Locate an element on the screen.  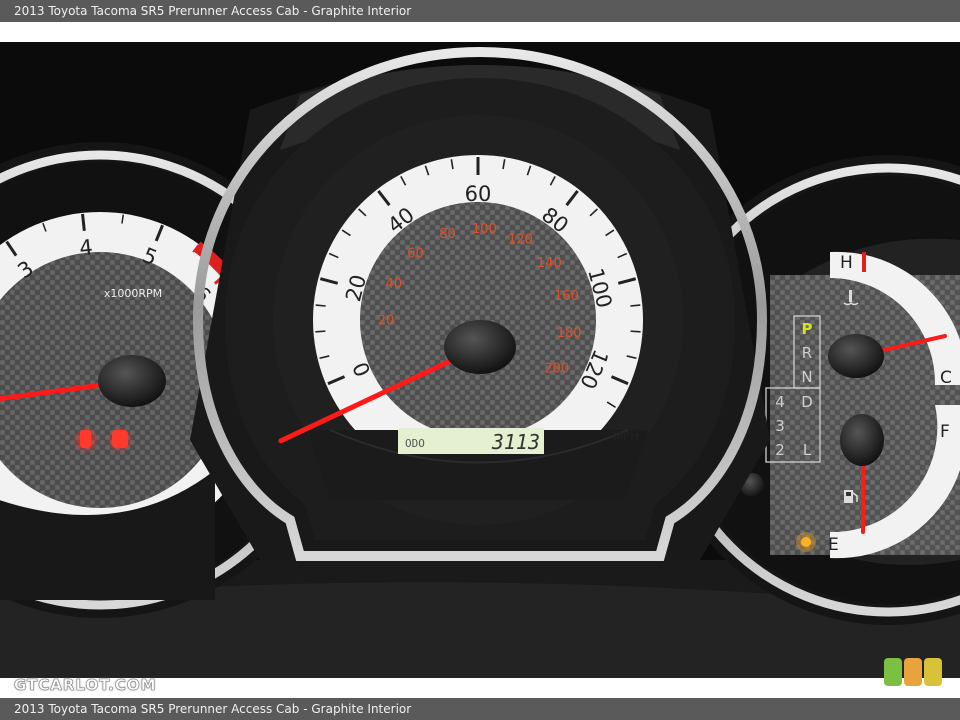
green-view-icon is located at coordinates (893, 672).